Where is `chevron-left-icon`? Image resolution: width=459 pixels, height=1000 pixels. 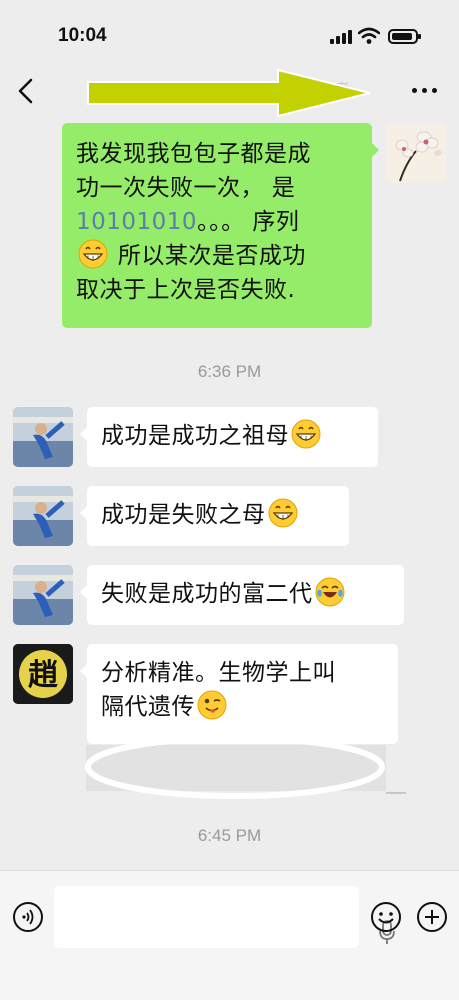
chevron-left-icon is located at coordinates (27, 91).